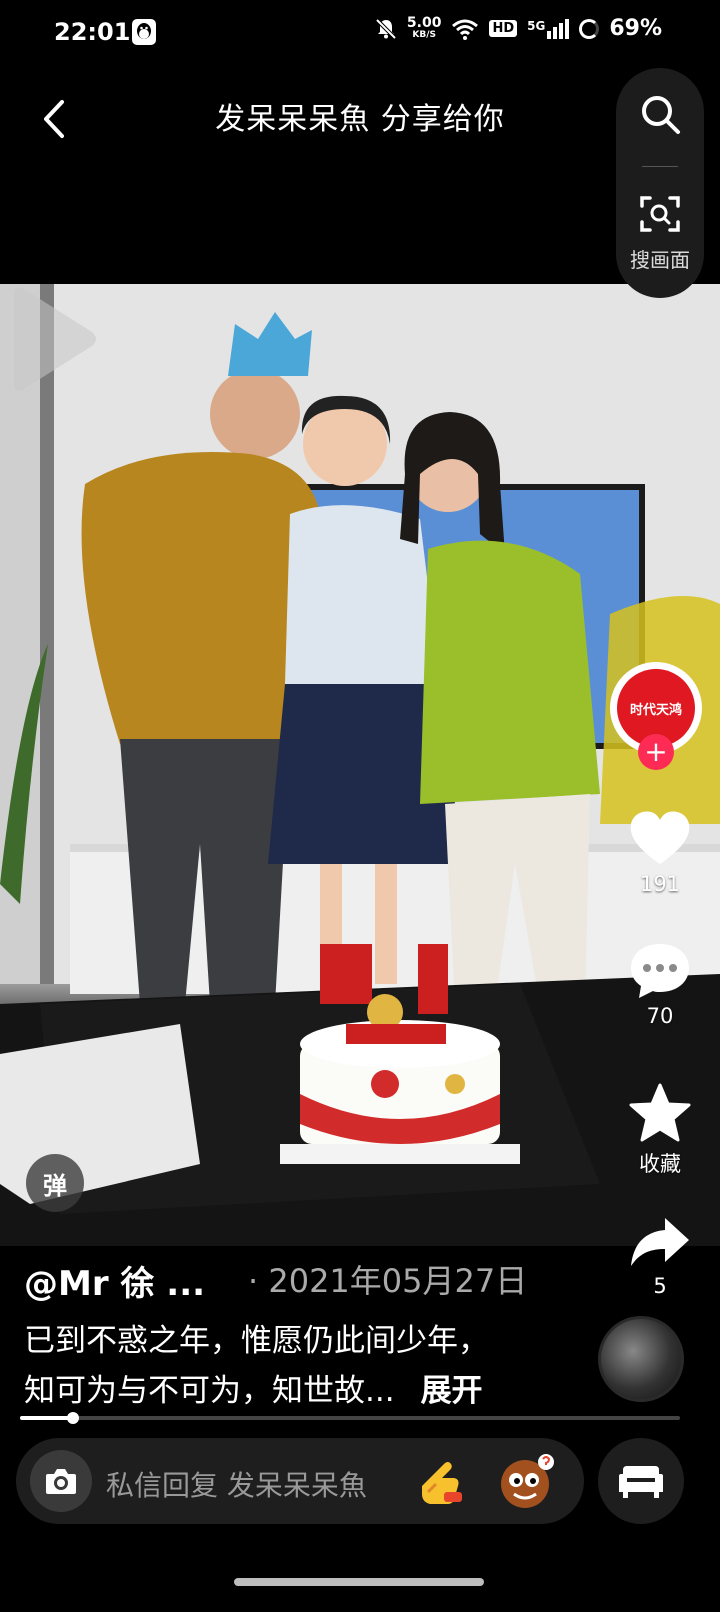 This screenshot has width=720, height=1612. What do you see at coordinates (72, 1418) in the screenshot?
I see `progress-handle` at bounding box center [72, 1418].